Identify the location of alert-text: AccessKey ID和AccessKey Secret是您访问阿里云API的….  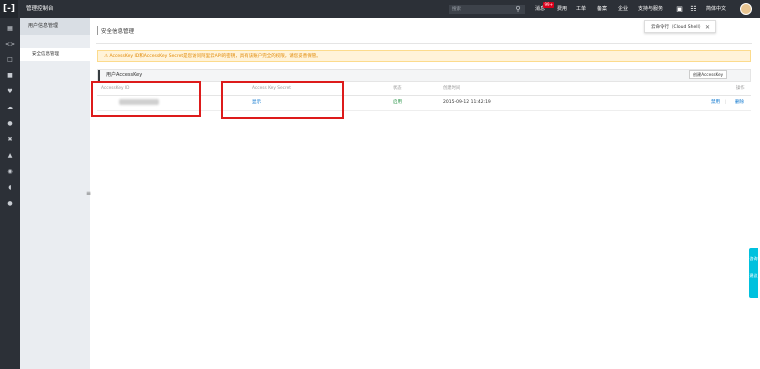
(215, 56).